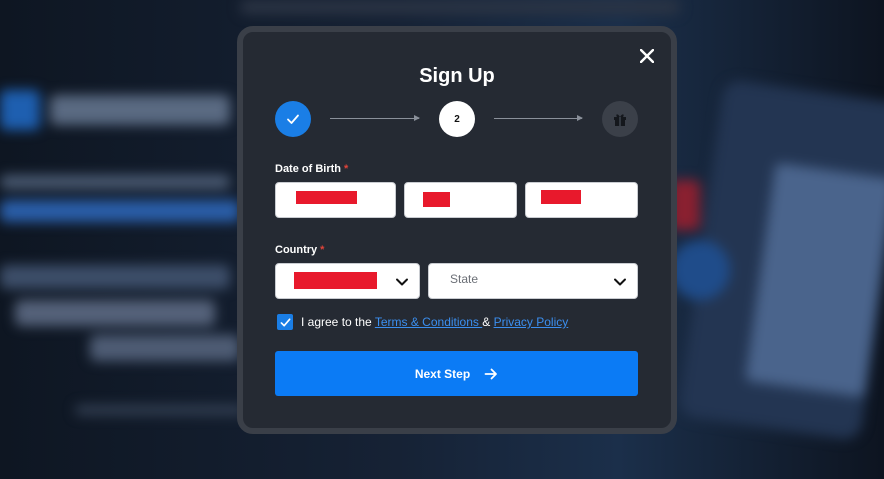 This screenshot has height=479, width=884. I want to click on bg-logo-mark, so click(20, 110).